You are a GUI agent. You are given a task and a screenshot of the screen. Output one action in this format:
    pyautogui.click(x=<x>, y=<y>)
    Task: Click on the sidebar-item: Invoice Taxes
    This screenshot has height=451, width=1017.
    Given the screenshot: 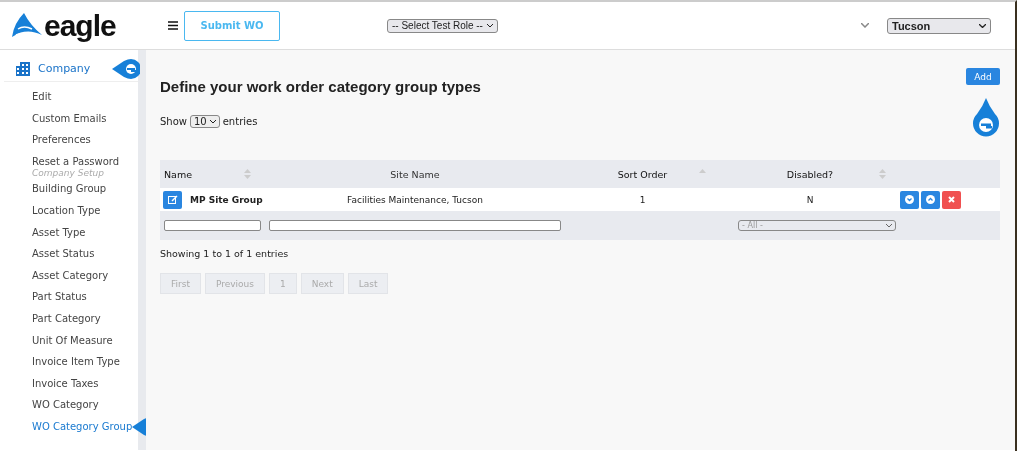 What is the action you would take?
    pyautogui.click(x=65, y=383)
    